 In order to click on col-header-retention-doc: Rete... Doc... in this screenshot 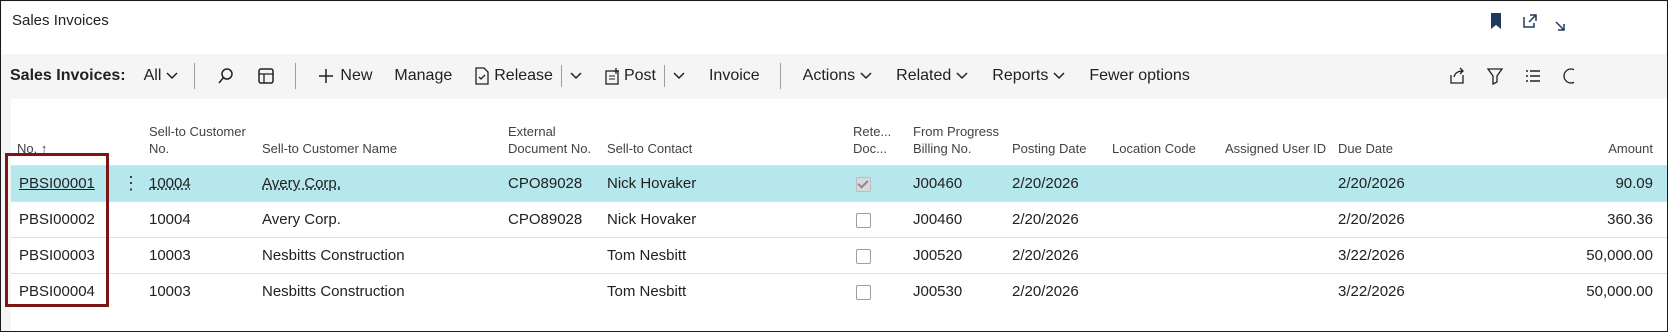, I will do `click(883, 132)`.